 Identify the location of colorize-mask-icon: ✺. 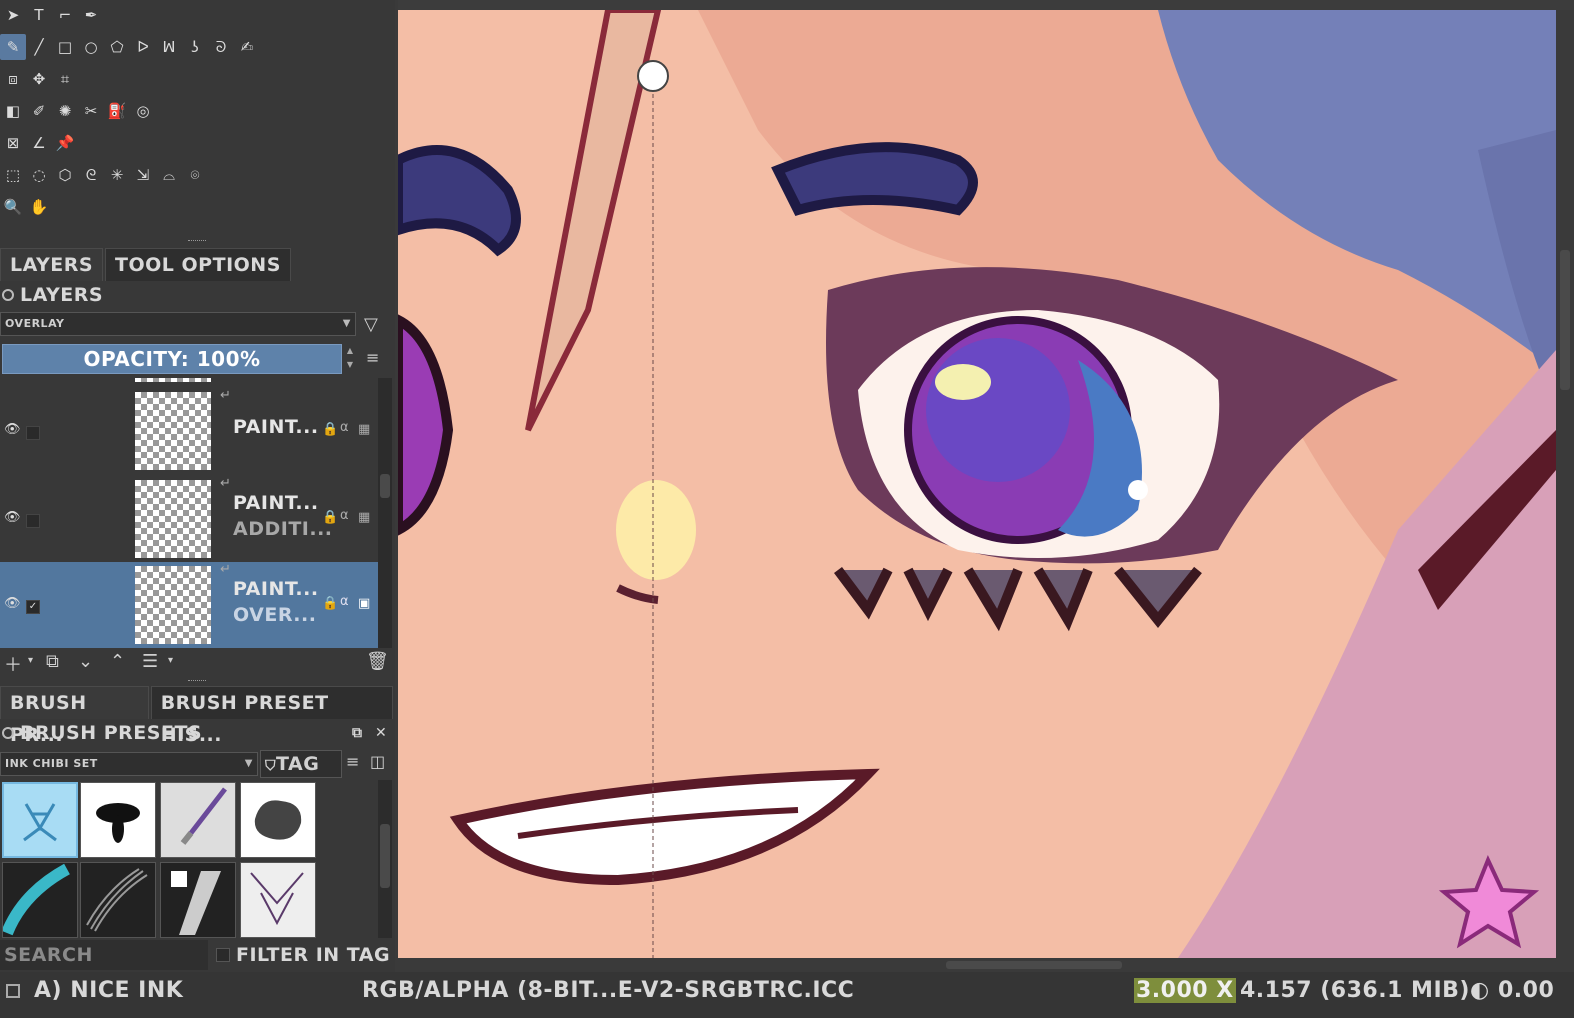
(65, 111).